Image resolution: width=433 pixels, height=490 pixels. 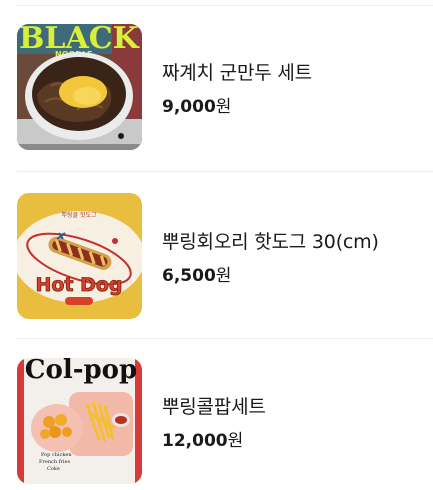 What do you see at coordinates (195, 441) in the screenshot?
I see `price-amount: 12,000` at bounding box center [195, 441].